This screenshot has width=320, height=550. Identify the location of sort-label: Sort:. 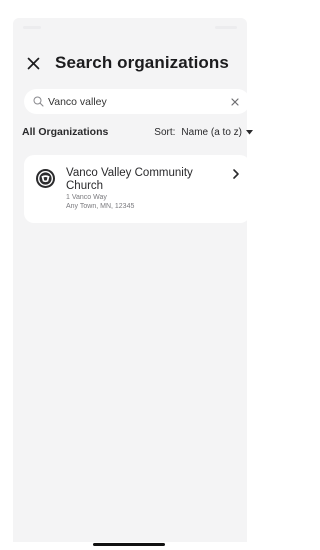
(165, 132).